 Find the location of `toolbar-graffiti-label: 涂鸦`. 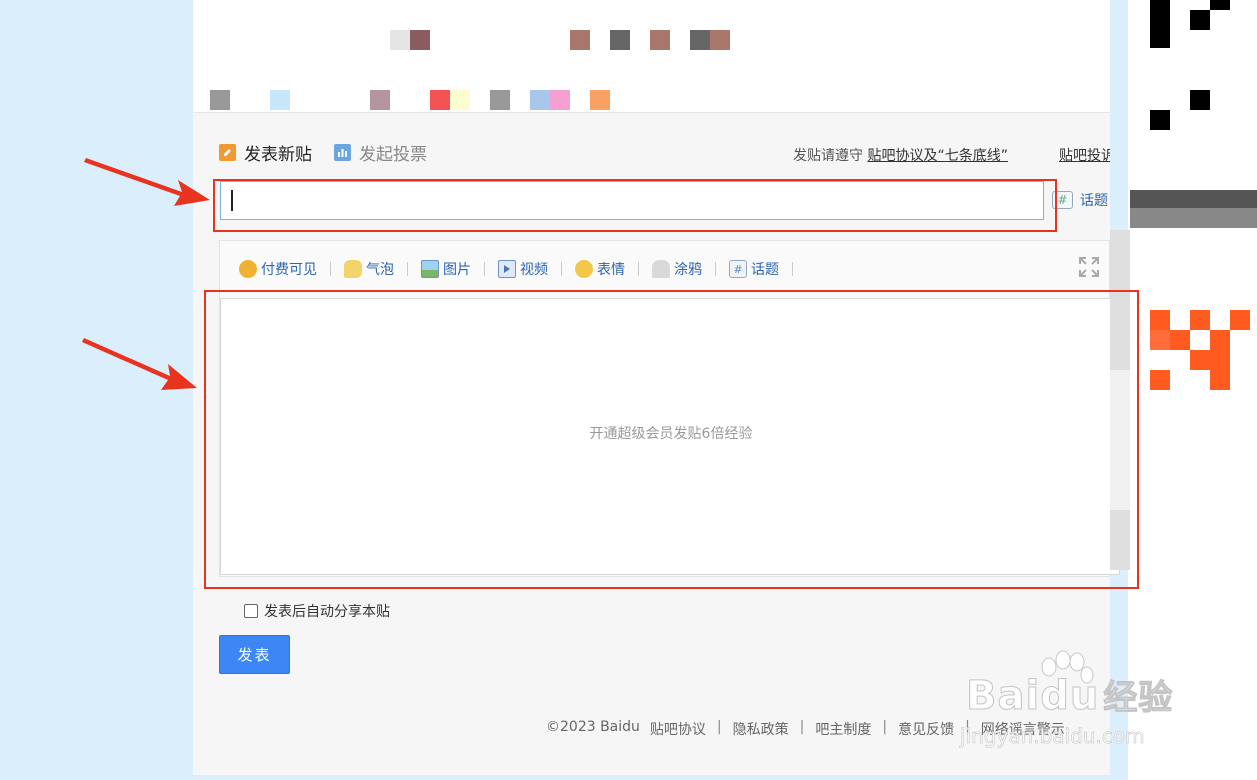

toolbar-graffiti-label: 涂鸦 is located at coordinates (688, 270).